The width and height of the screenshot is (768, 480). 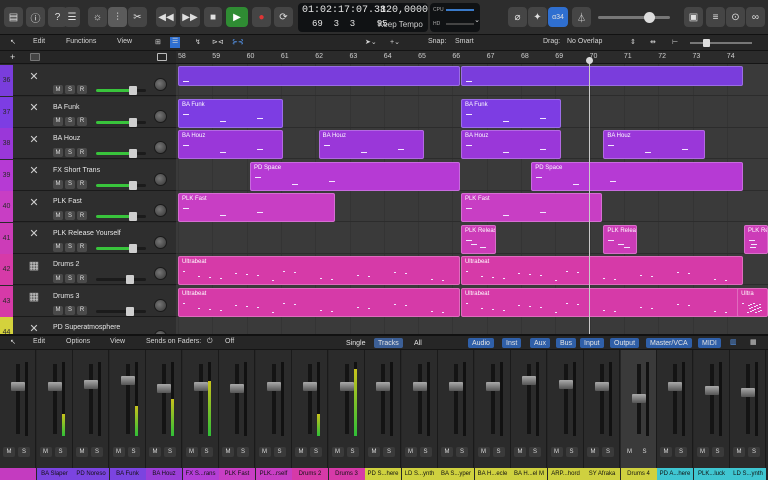 I want to click on mixer-options-menu: Options, so click(x=78, y=341).